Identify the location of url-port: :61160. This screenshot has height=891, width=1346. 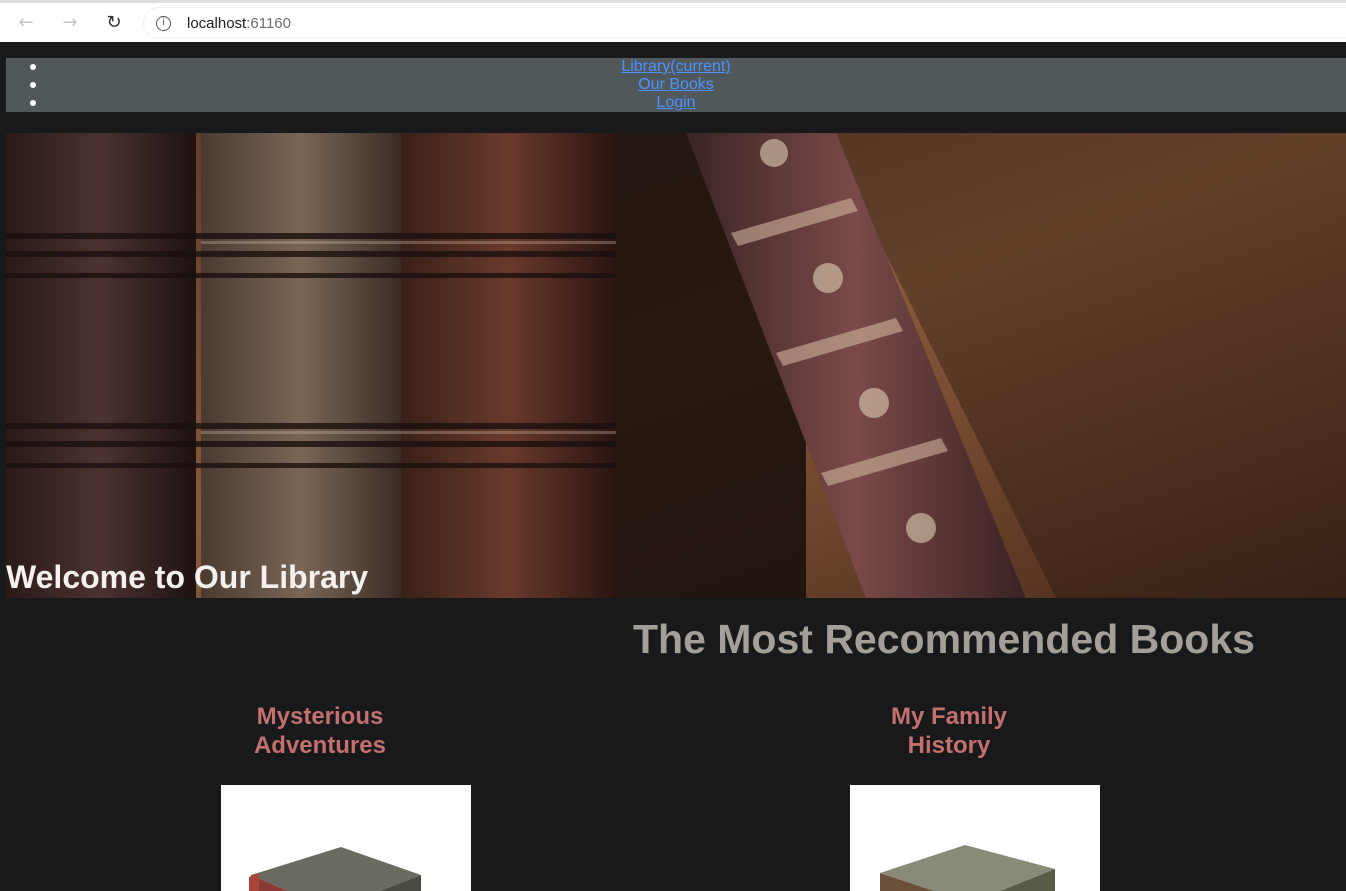
(268, 23).